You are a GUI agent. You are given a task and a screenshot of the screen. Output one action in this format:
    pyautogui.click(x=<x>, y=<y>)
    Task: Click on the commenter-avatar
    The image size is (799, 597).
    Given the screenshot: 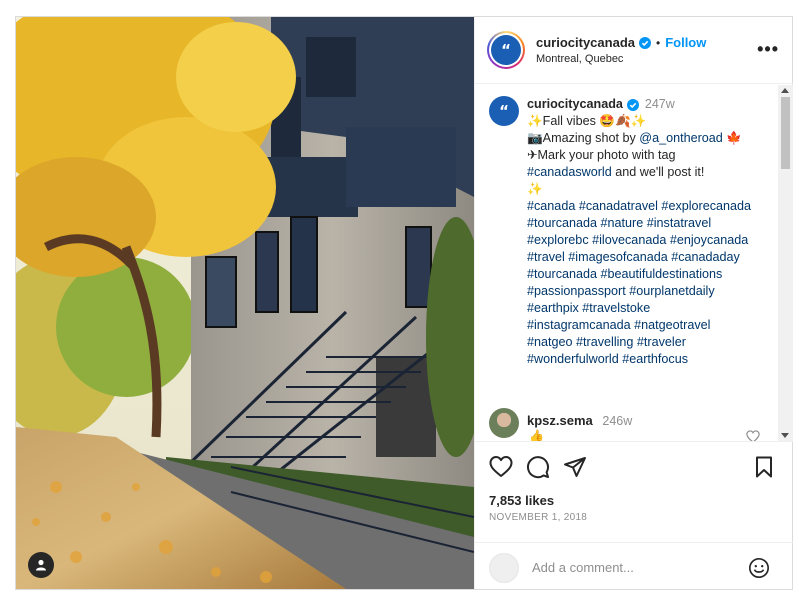 What is the action you would take?
    pyautogui.click(x=504, y=423)
    